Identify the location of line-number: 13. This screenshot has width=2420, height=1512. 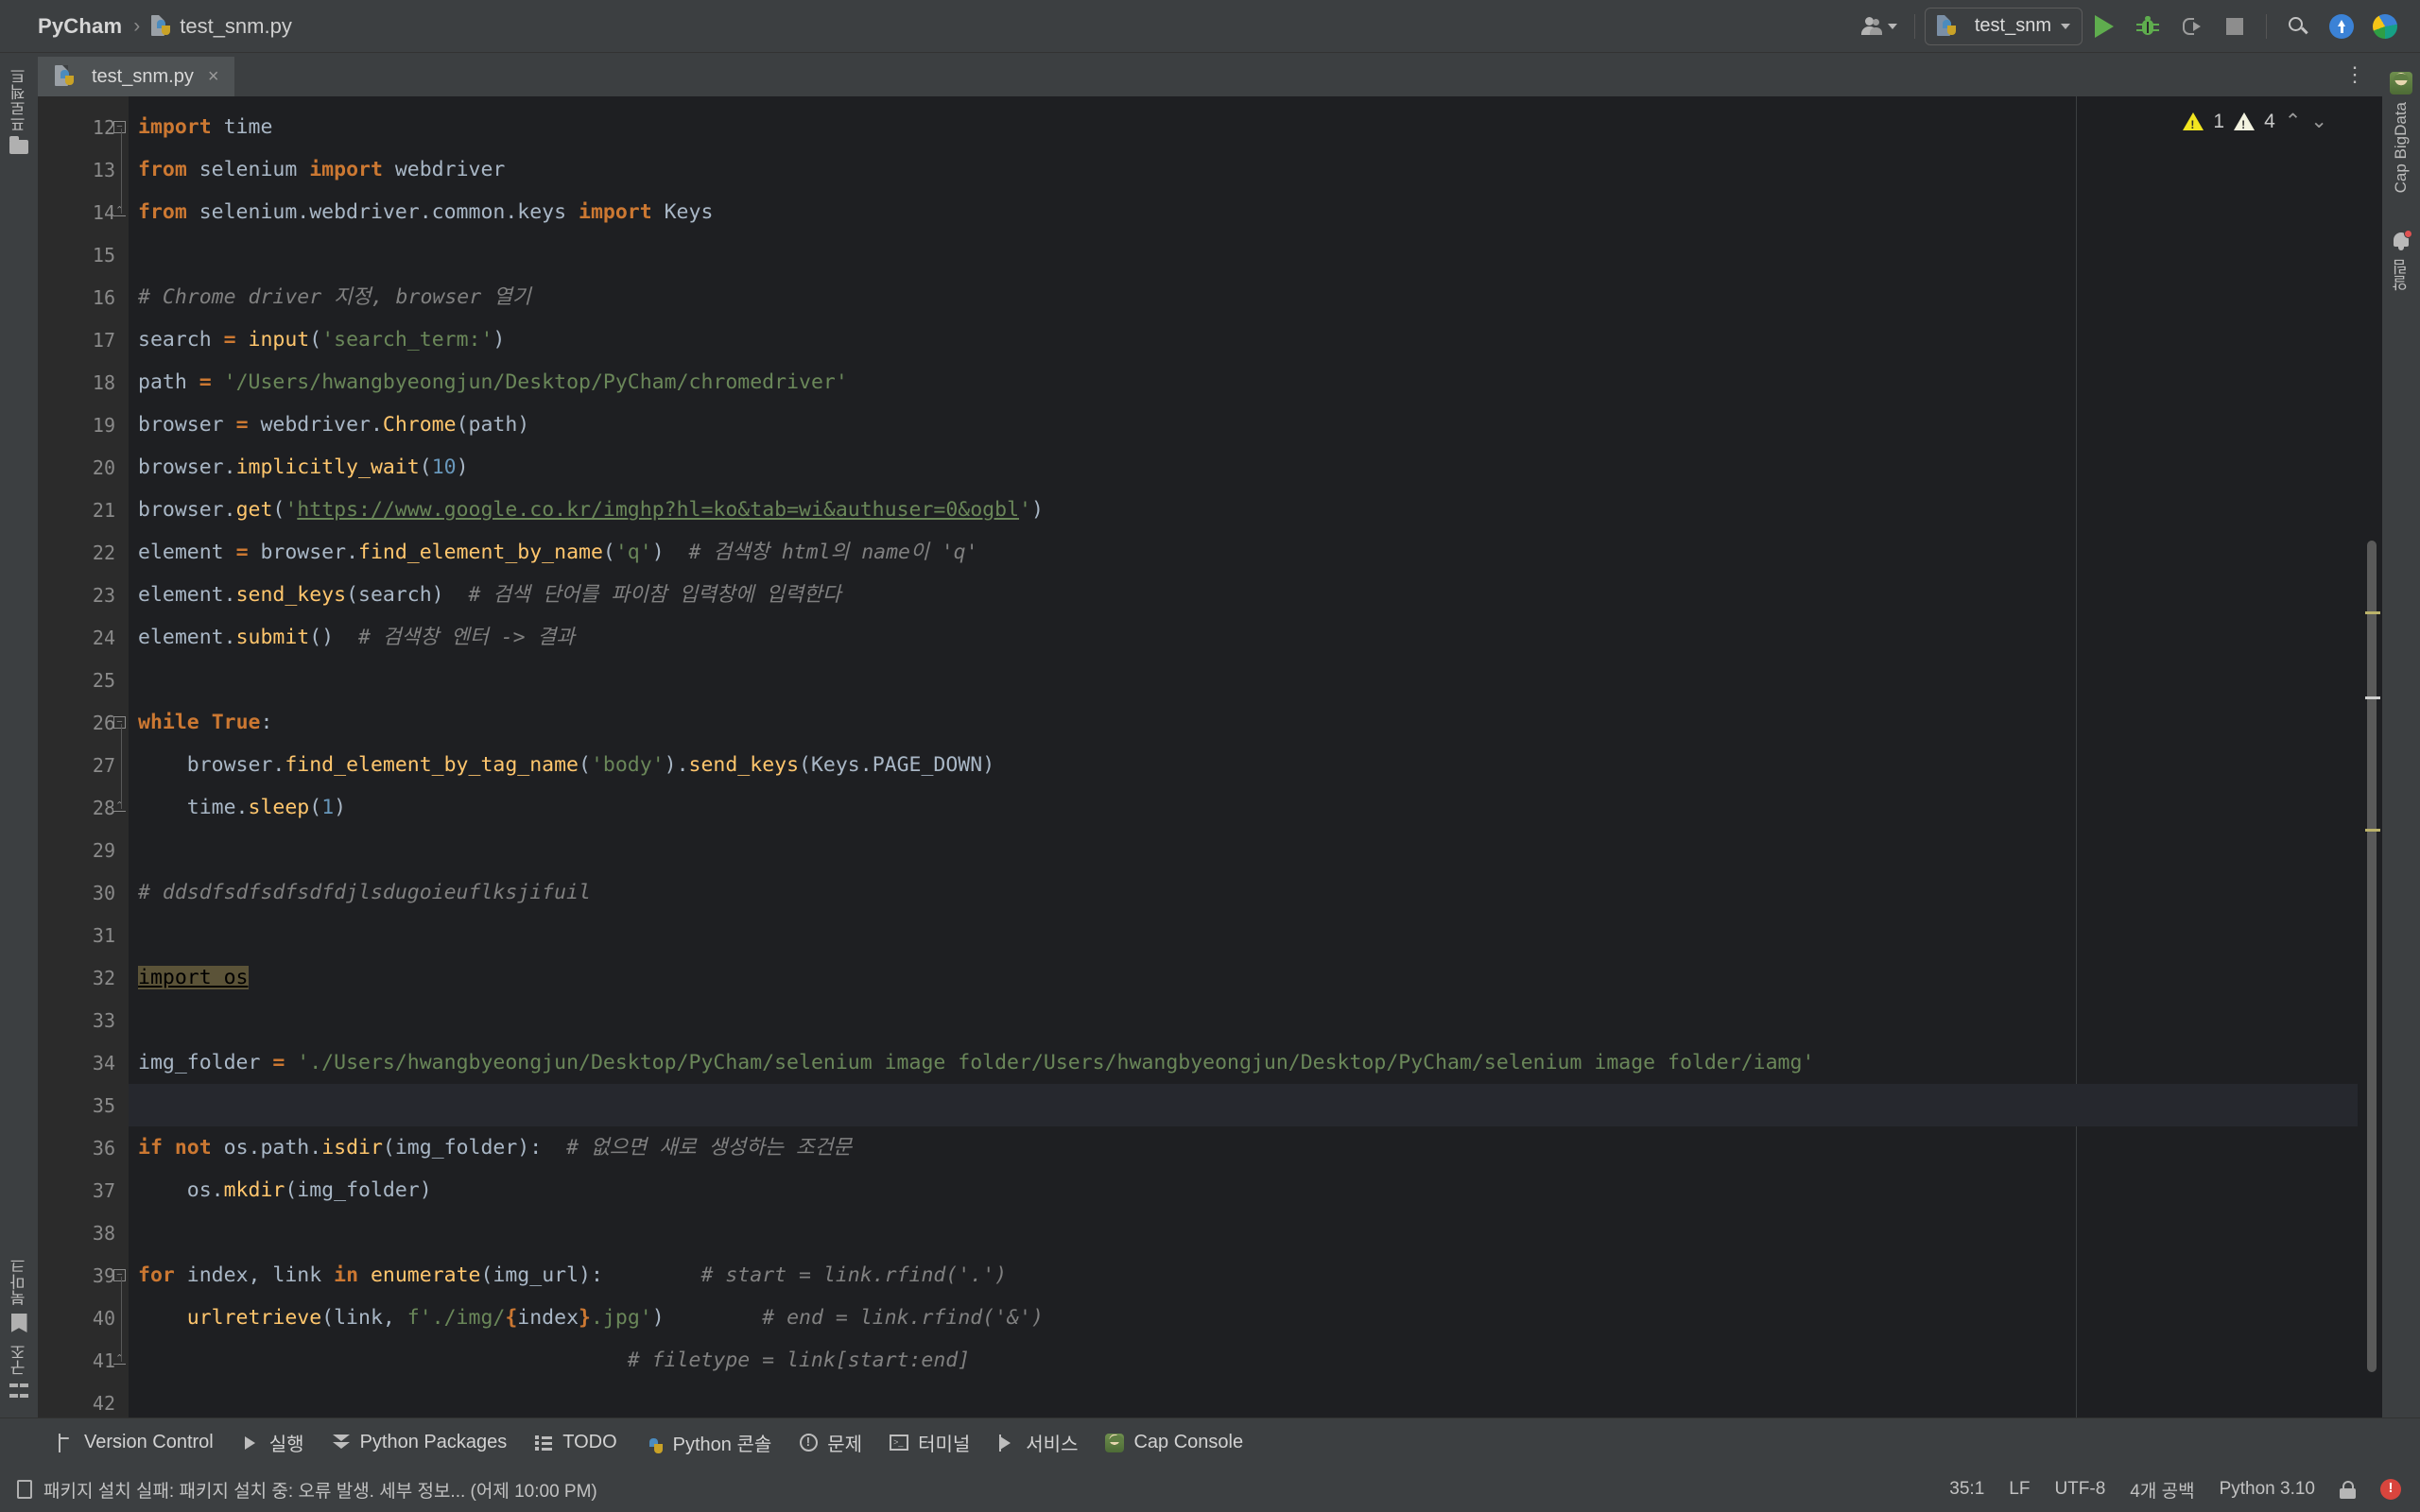
(83, 169).